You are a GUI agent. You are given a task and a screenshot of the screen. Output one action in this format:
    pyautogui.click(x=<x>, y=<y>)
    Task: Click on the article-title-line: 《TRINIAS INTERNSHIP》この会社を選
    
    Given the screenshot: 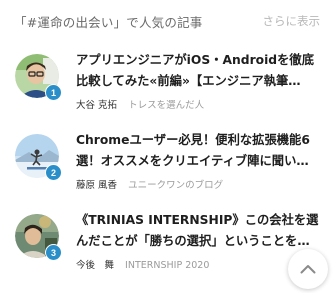 What is the action you would take?
    pyautogui.click(x=197, y=220)
    